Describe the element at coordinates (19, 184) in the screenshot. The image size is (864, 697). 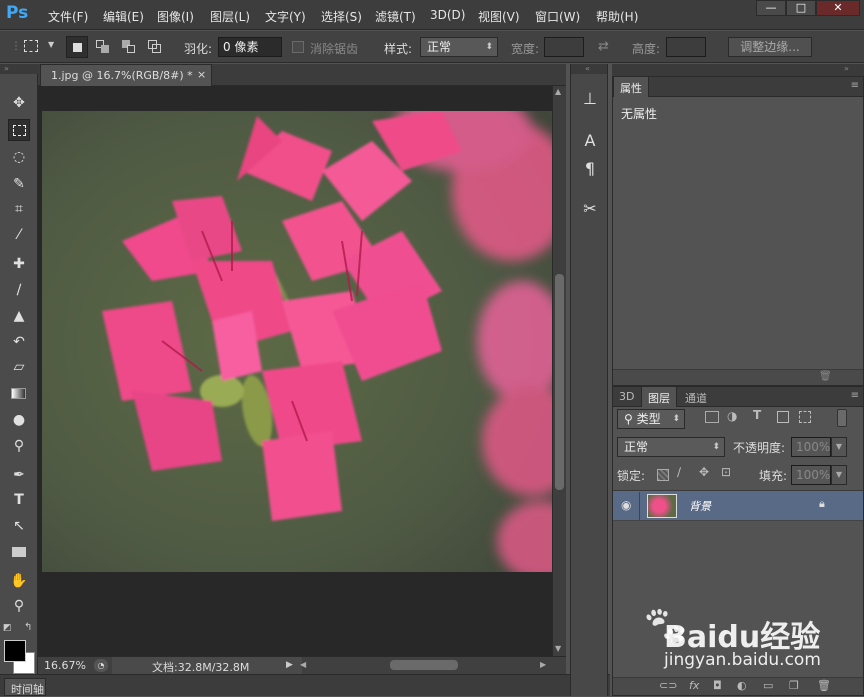
I see `quick-select-icon: ✎` at that location.